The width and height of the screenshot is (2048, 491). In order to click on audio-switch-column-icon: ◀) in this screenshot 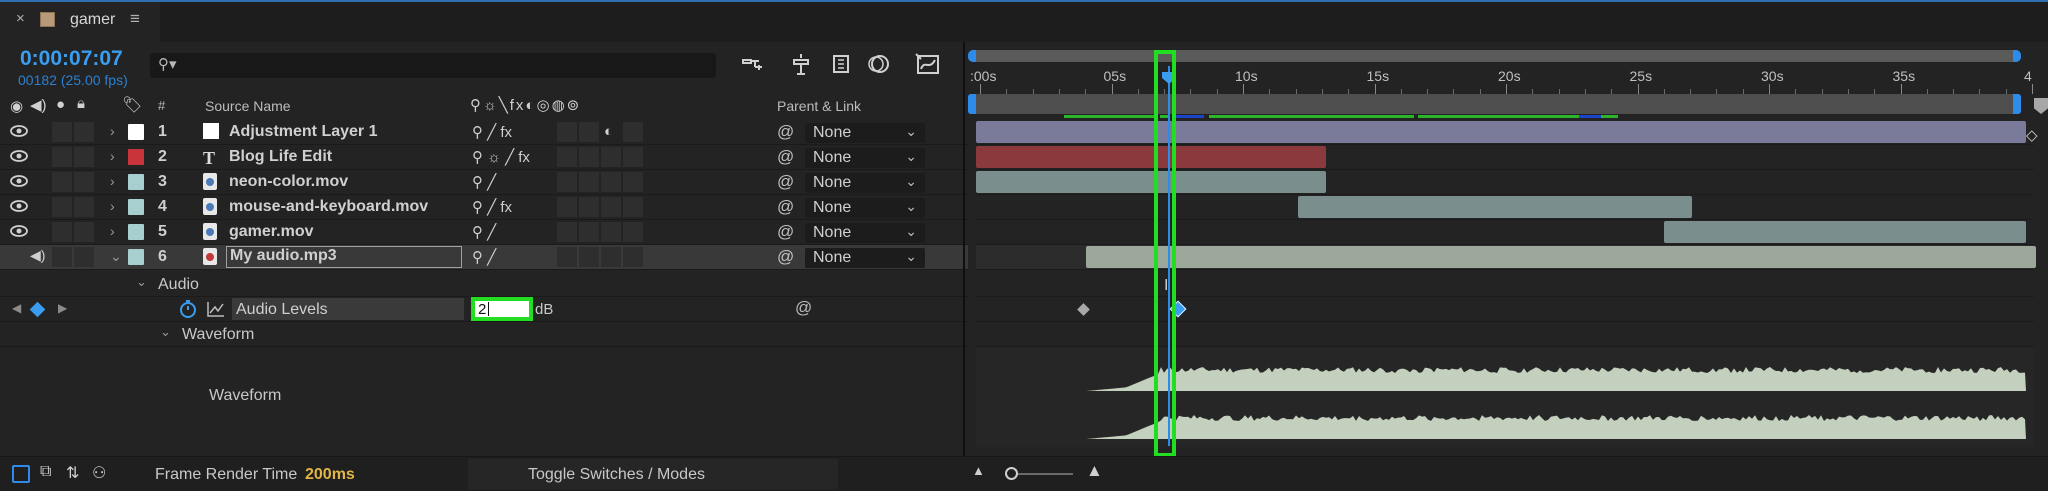, I will do `click(38, 105)`.